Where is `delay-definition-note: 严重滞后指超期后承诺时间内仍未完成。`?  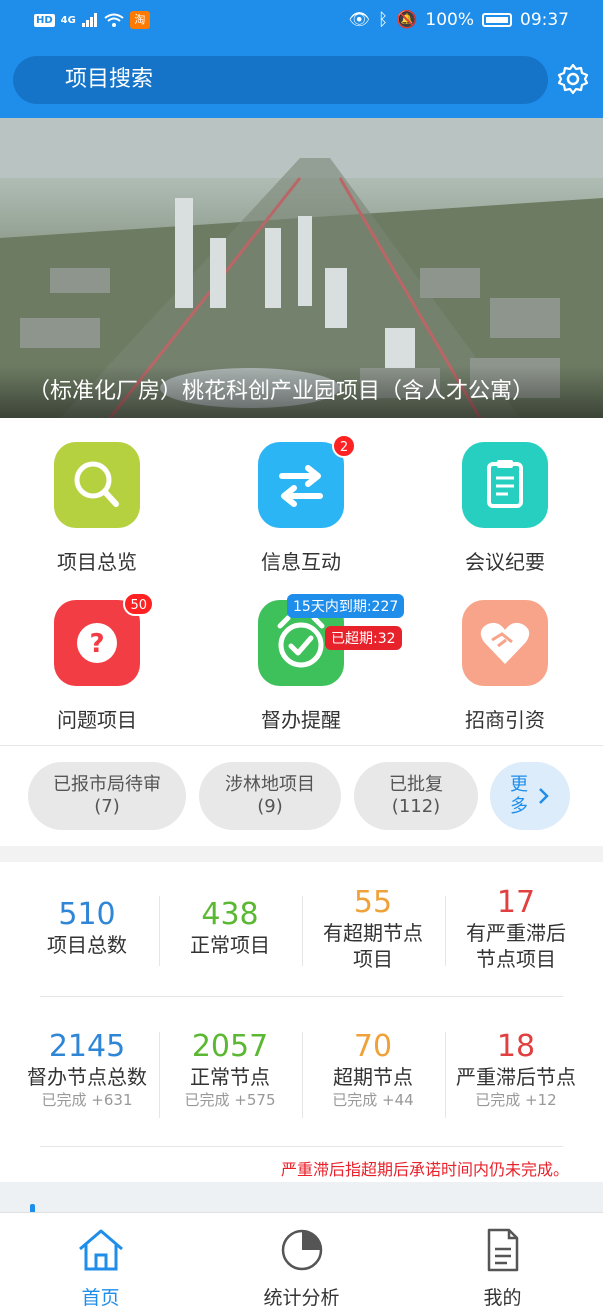
delay-definition-note: 严重滞后指超期后承诺时间内仍未完成。 is located at coordinates (424, 1169).